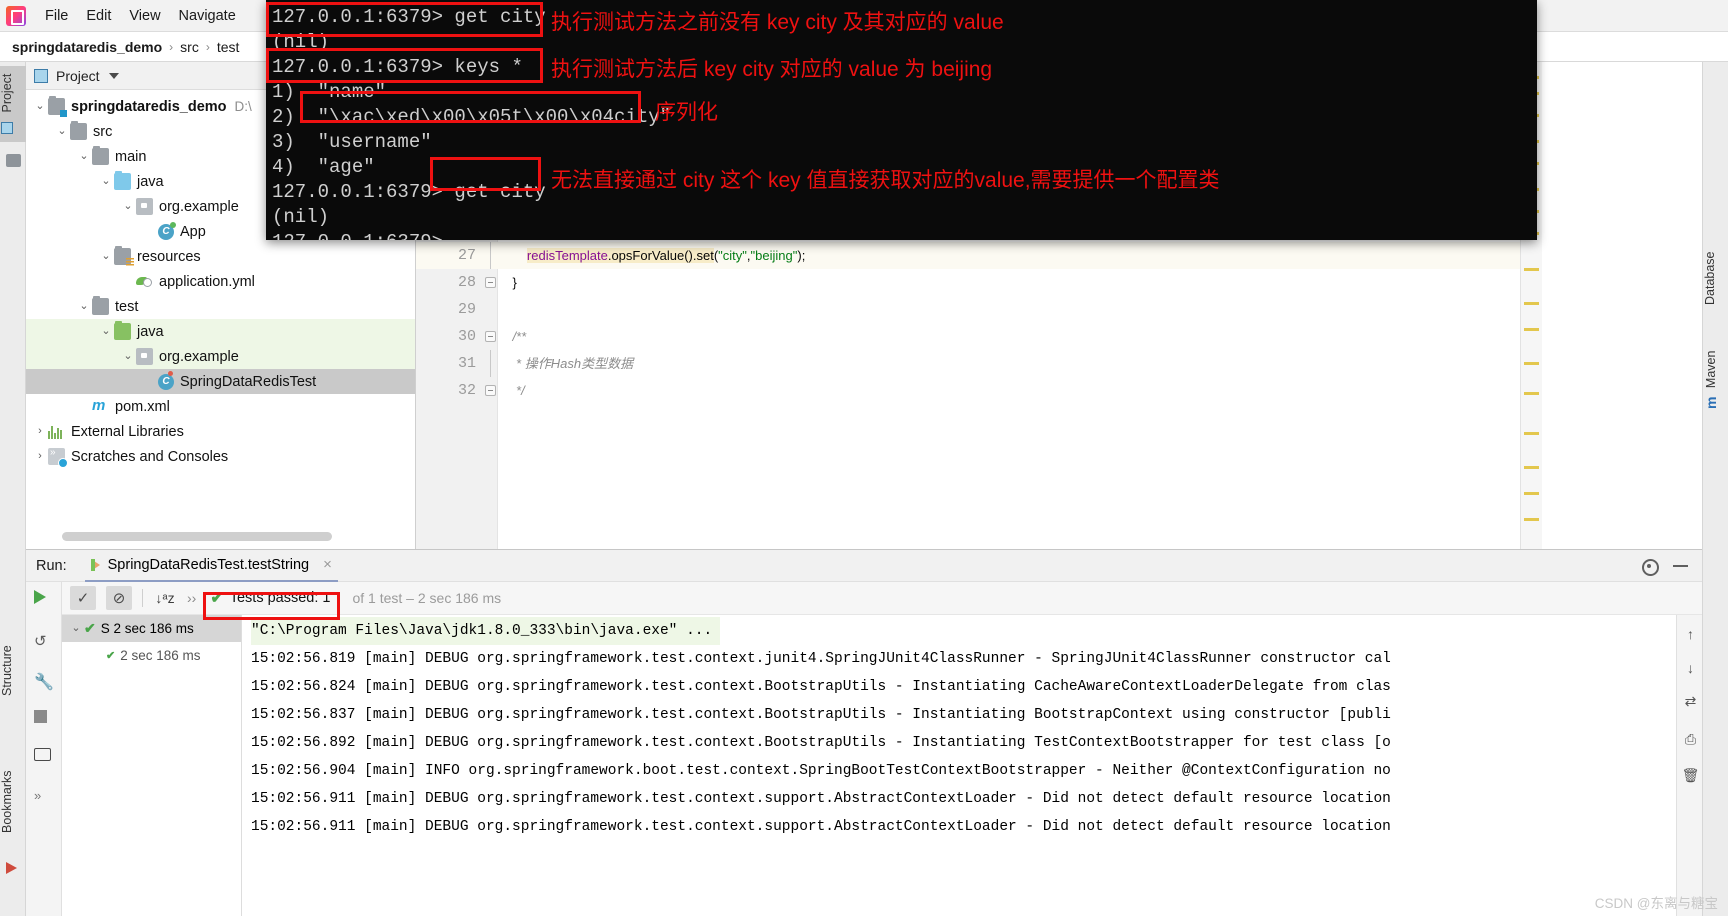 The height and width of the screenshot is (916, 1728). Describe the element at coordinates (98, 16) in the screenshot. I see `menu-item-edit: Edit` at that location.